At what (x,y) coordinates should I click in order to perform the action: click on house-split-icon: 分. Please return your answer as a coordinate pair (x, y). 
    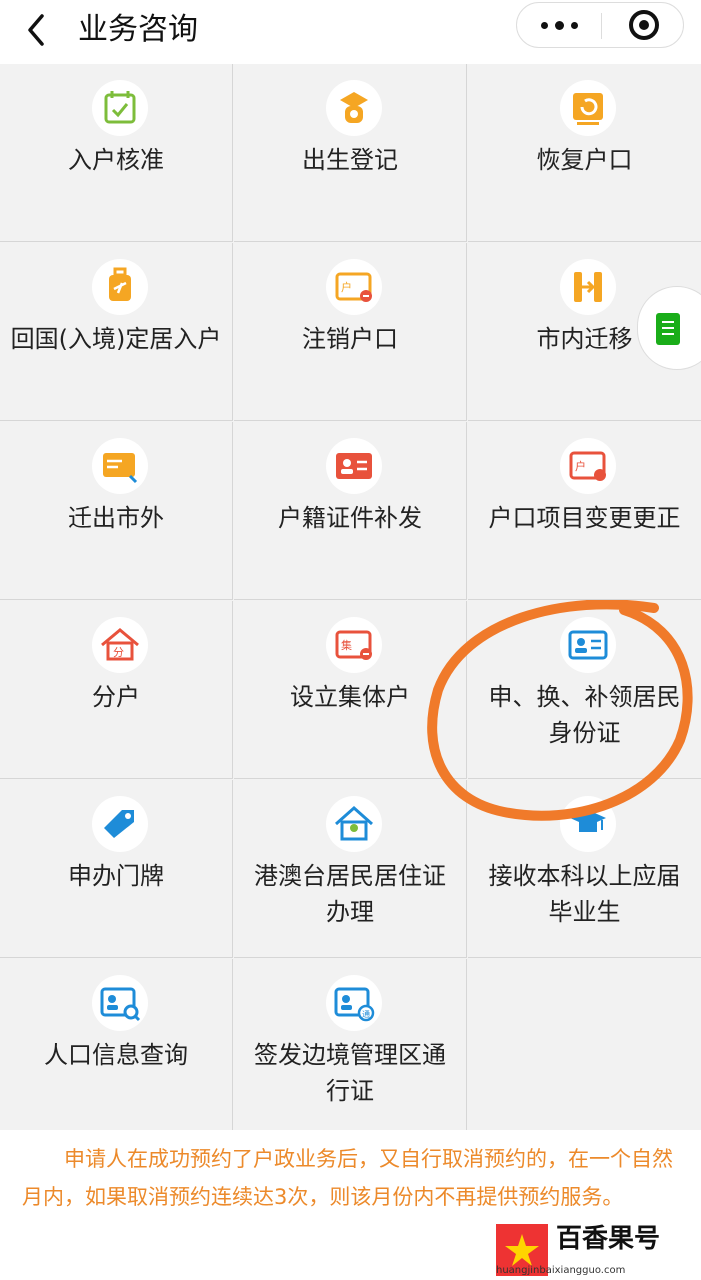
    Looking at the image, I should click on (120, 645).